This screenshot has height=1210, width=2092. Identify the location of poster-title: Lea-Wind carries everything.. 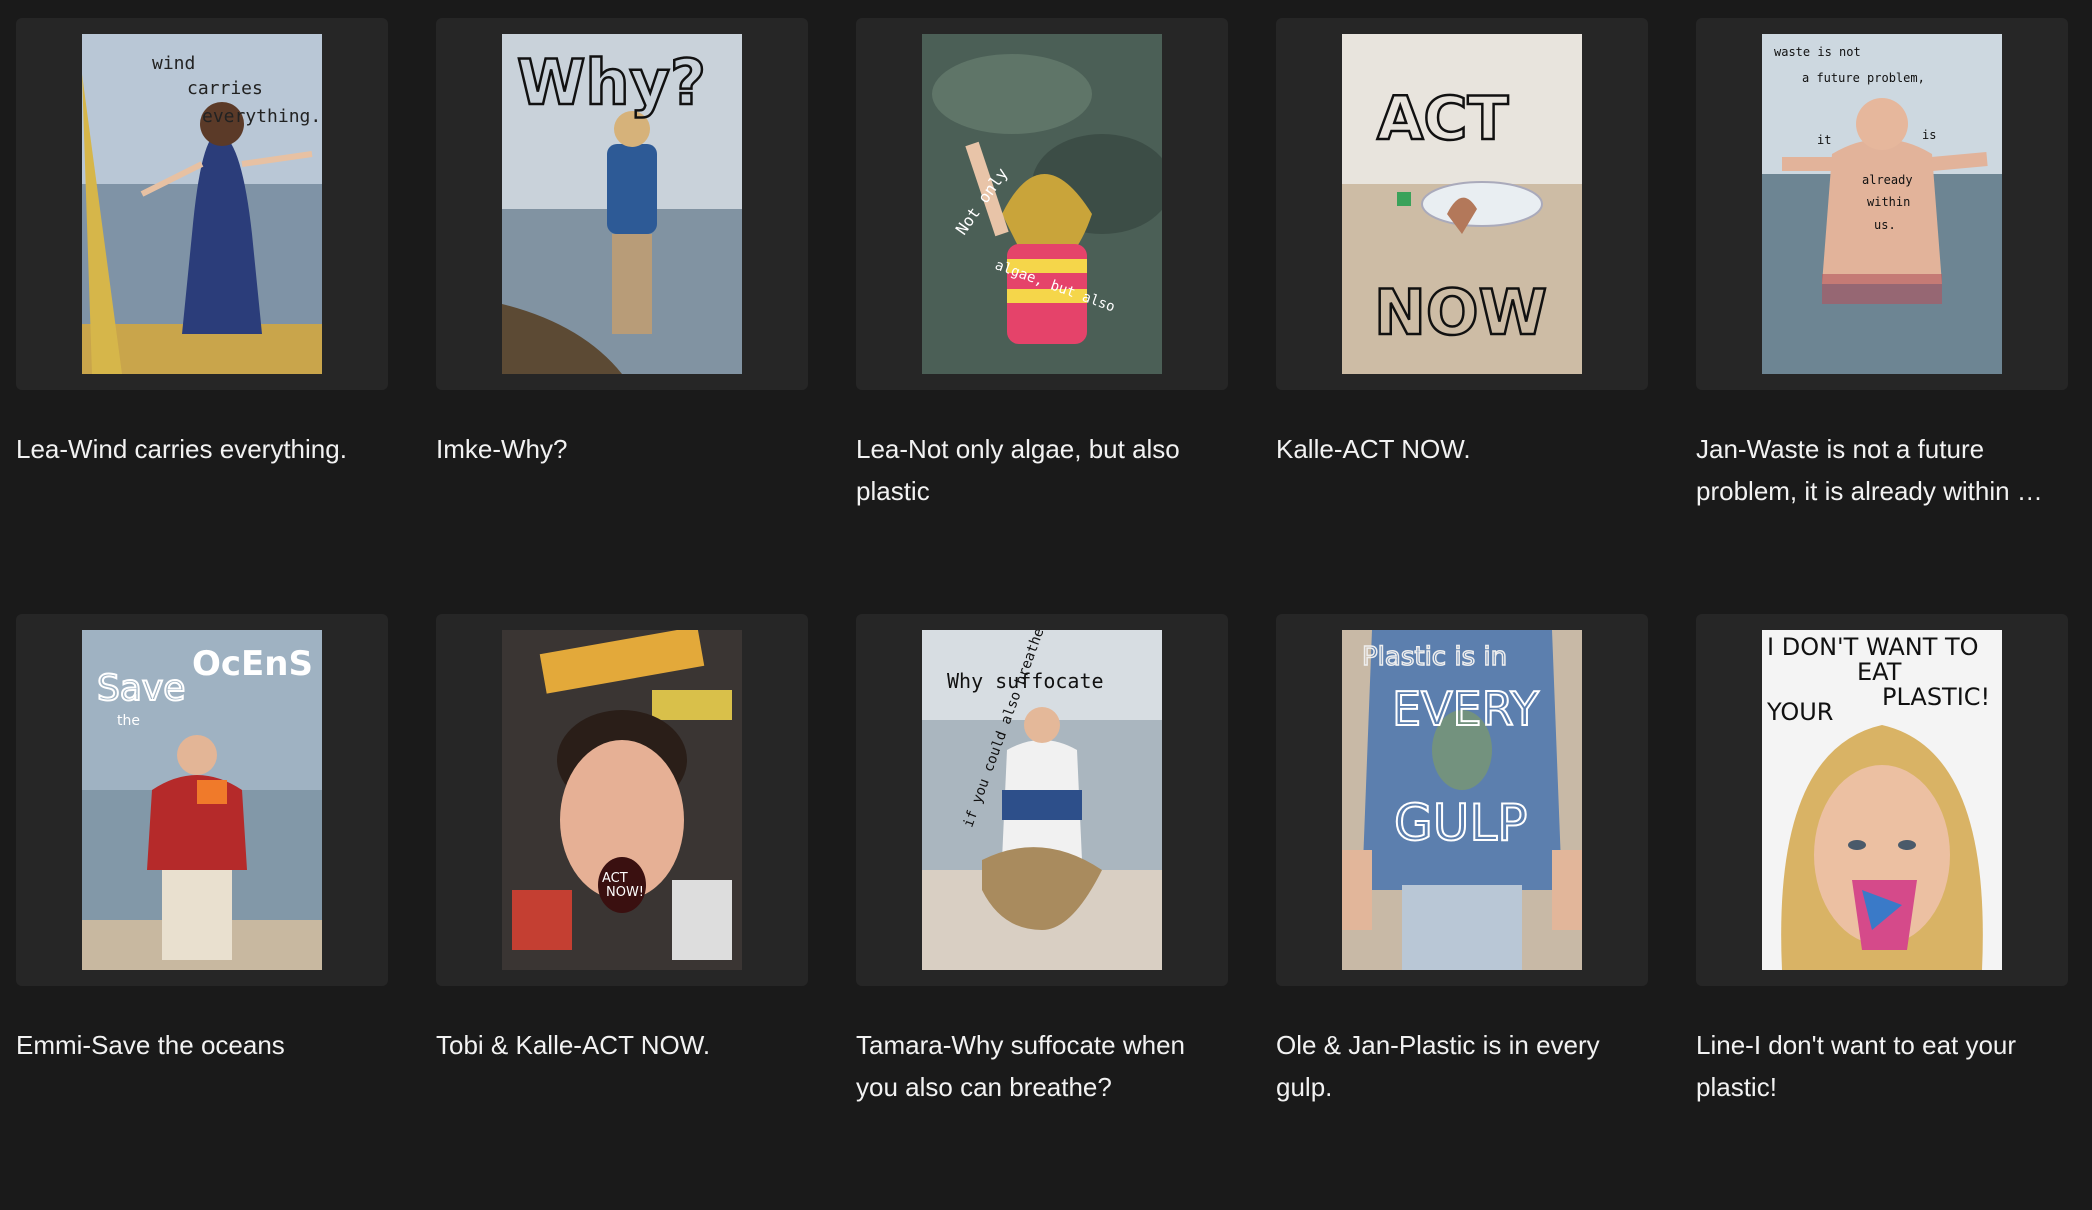
(202, 449).